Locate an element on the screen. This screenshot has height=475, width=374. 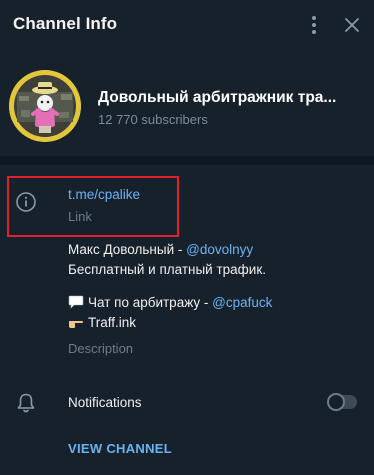
toggle-knob is located at coordinates (336, 402).